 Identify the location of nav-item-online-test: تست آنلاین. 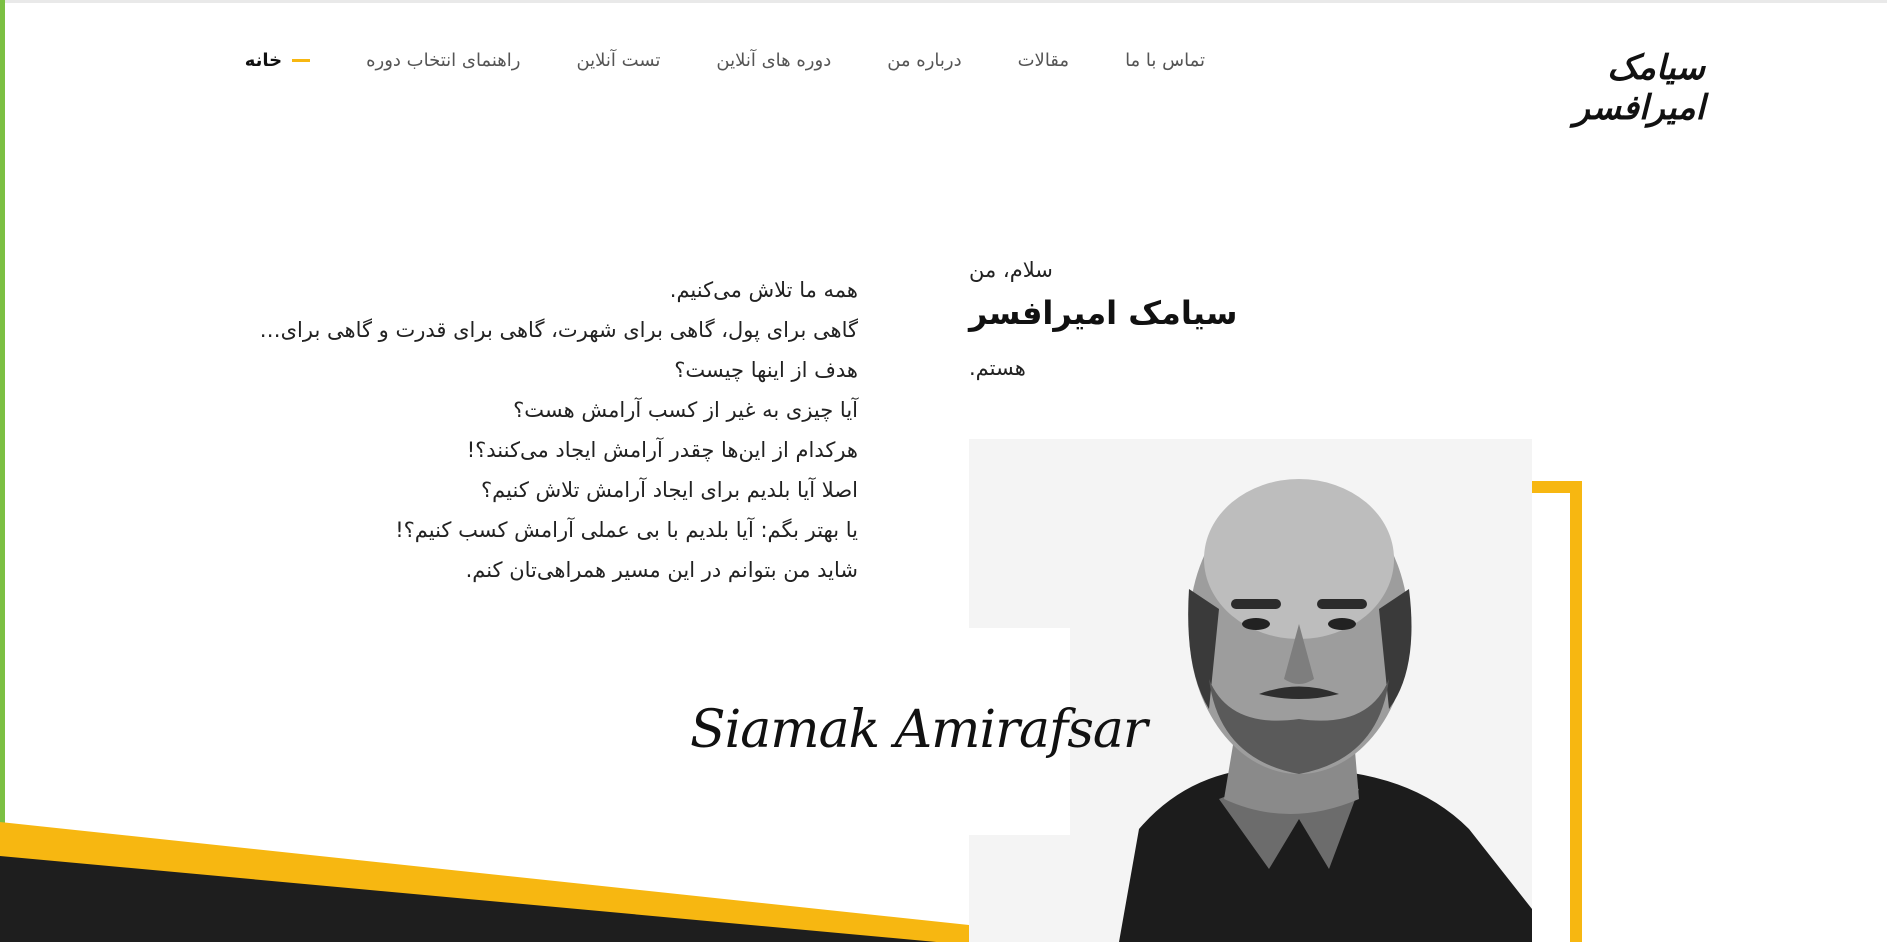
(618, 60).